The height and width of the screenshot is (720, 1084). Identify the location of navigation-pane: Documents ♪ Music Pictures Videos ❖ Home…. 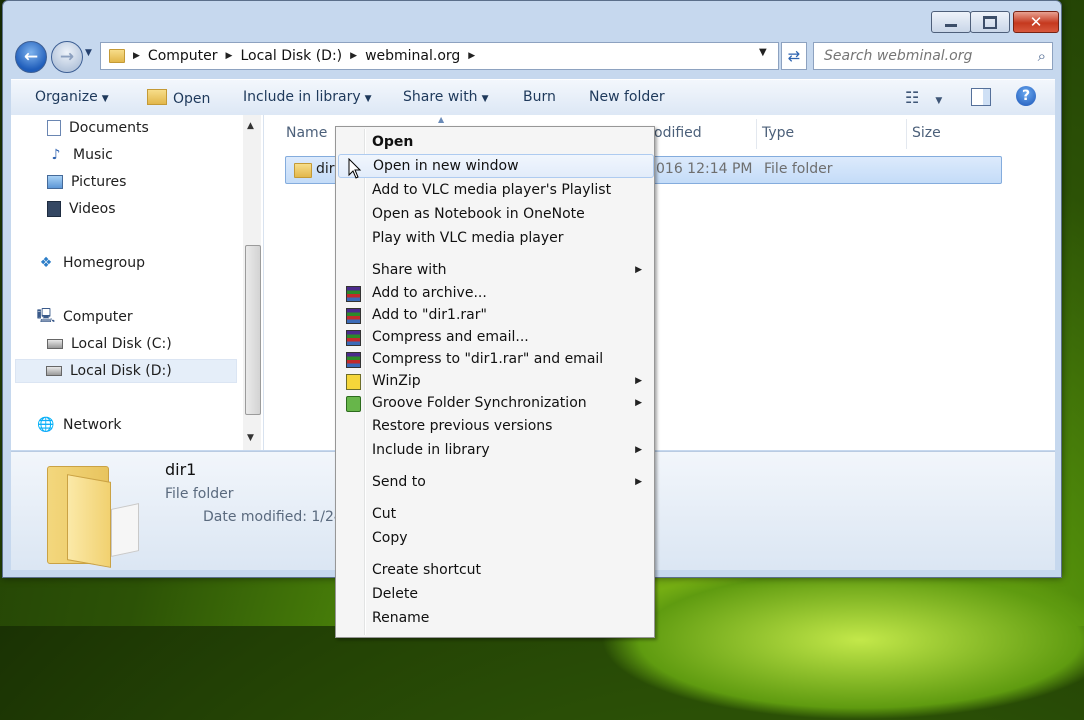
(137, 282).